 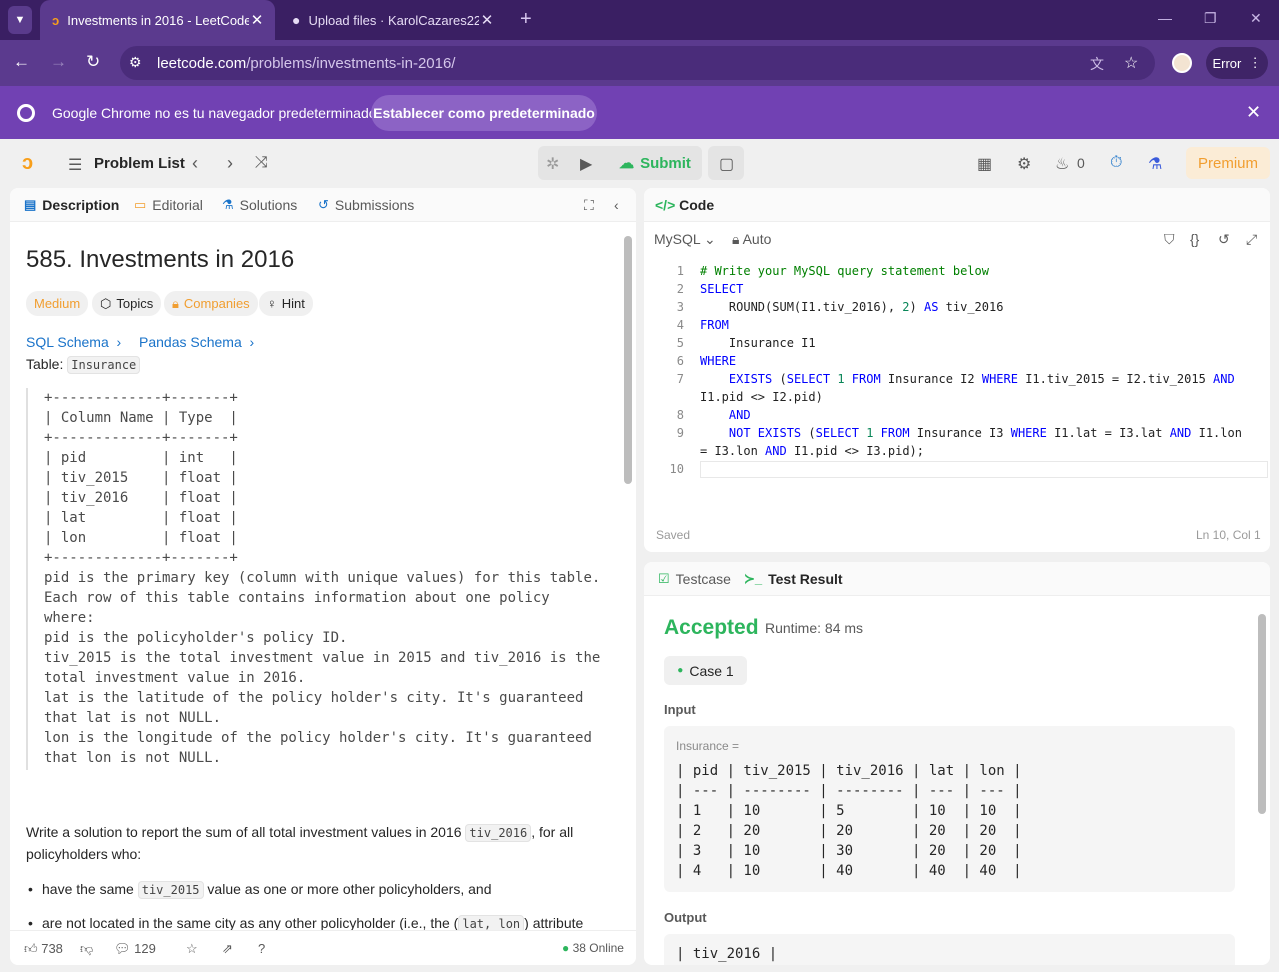 I want to click on tab-search-button: ▼, so click(x=20, y=20).